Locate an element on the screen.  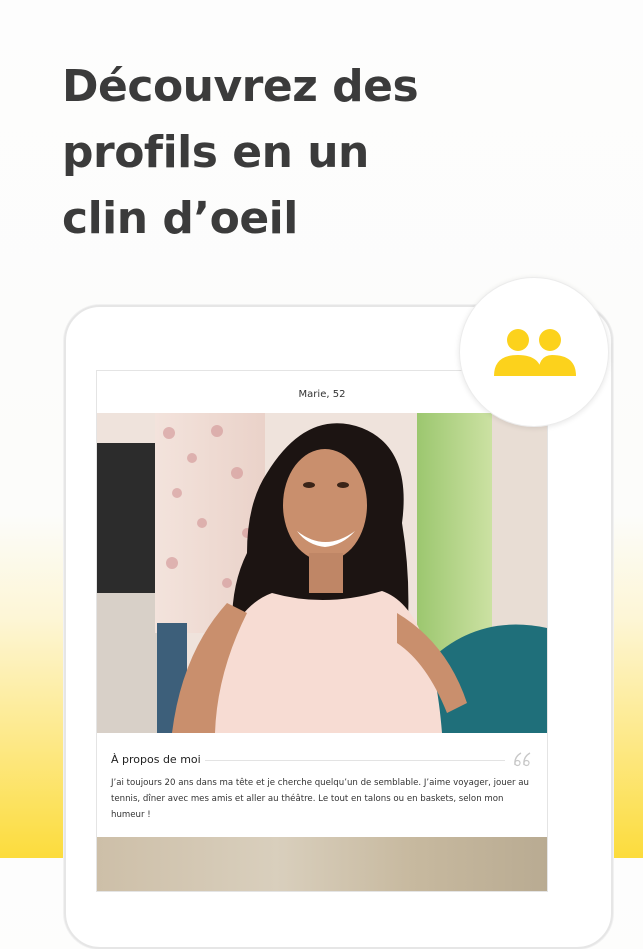
quote-icon is located at coordinates (522, 759).